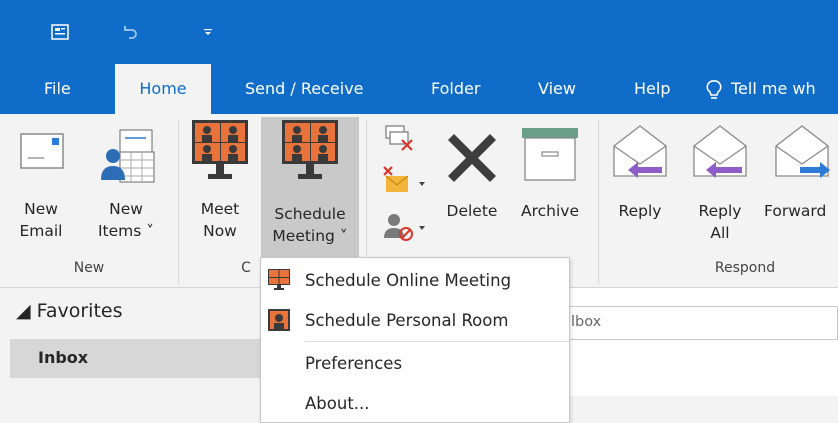  Describe the element at coordinates (745, 268) in the screenshot. I see `group-label-respond: Respond` at that location.